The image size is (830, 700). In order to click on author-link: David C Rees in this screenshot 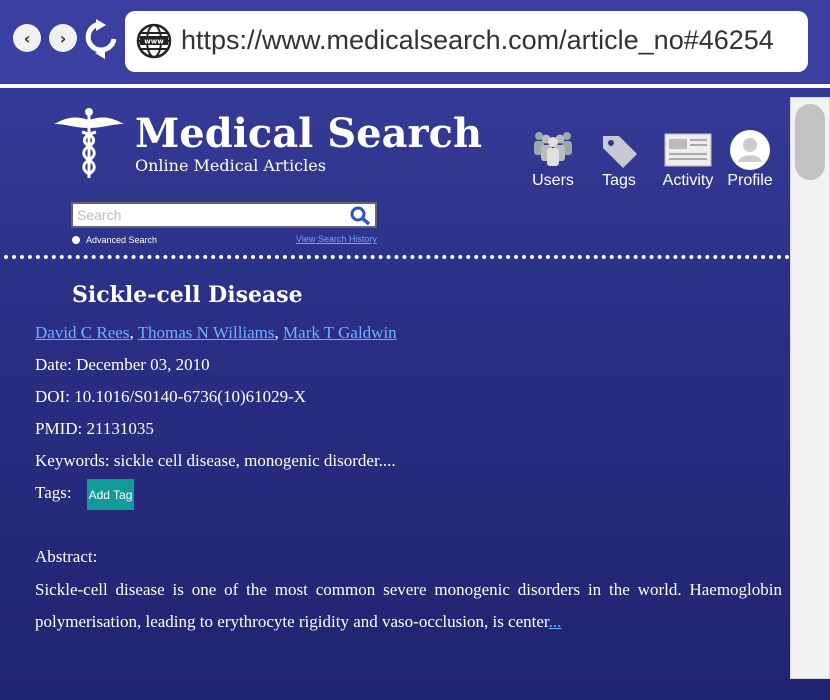, I will do `click(82, 332)`.